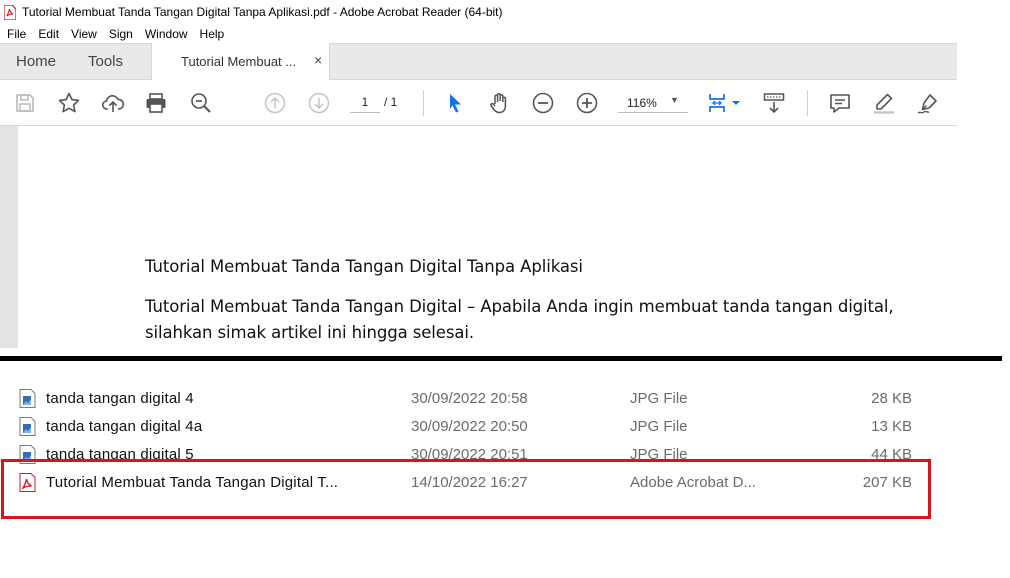  I want to click on file-date: 30/09/2022 20:58, so click(469, 398).